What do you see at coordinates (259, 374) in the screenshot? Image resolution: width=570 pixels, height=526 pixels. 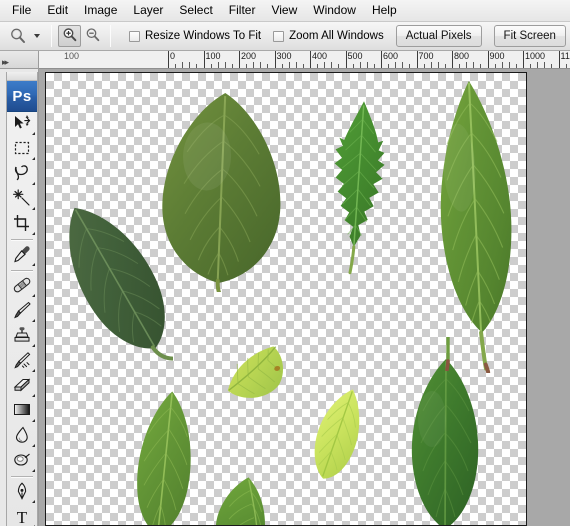 I see `leaf-yellow-small` at bounding box center [259, 374].